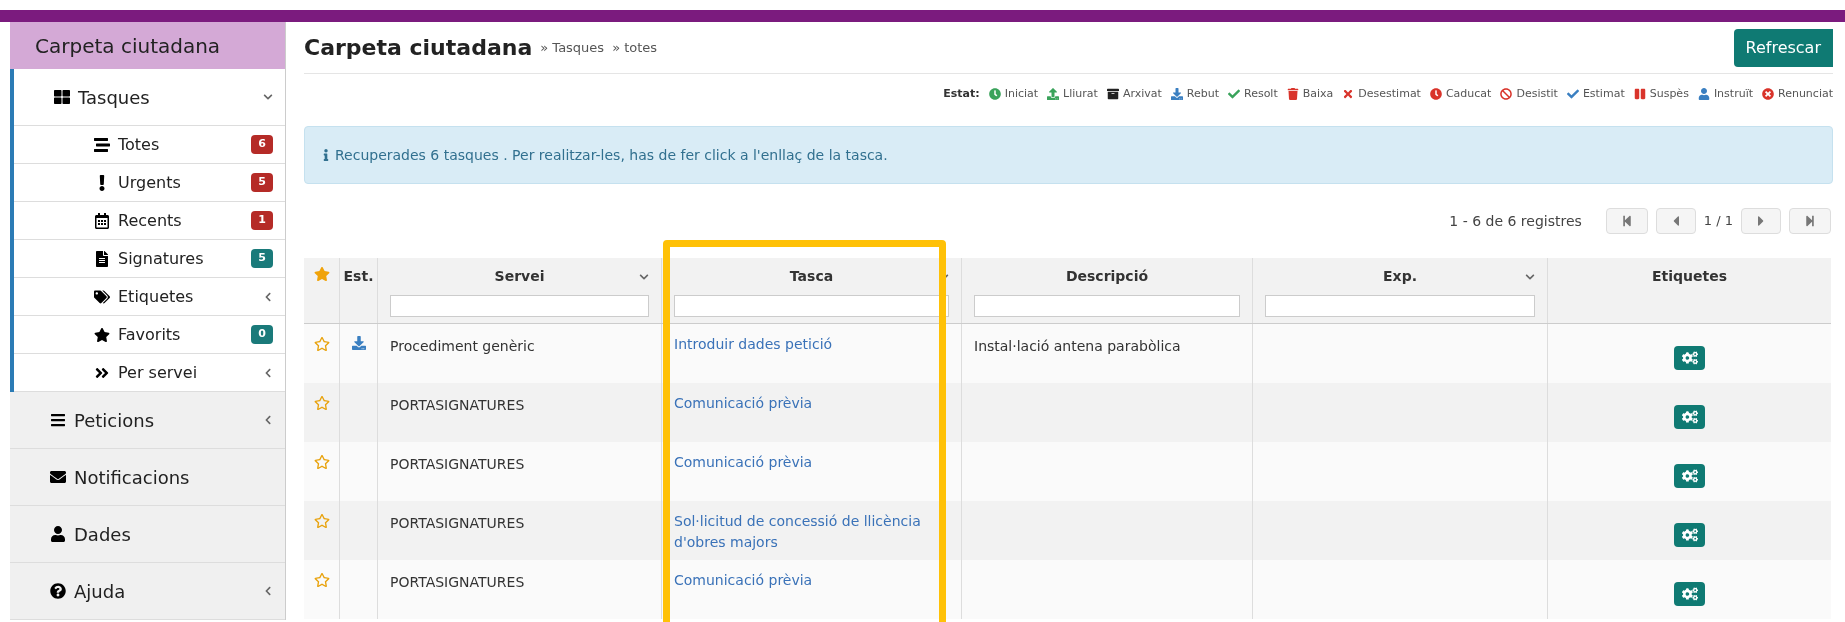 Image resolution: width=1845 pixels, height=622 pixels. I want to click on table-cell: Procediment genèric, so click(462, 346).